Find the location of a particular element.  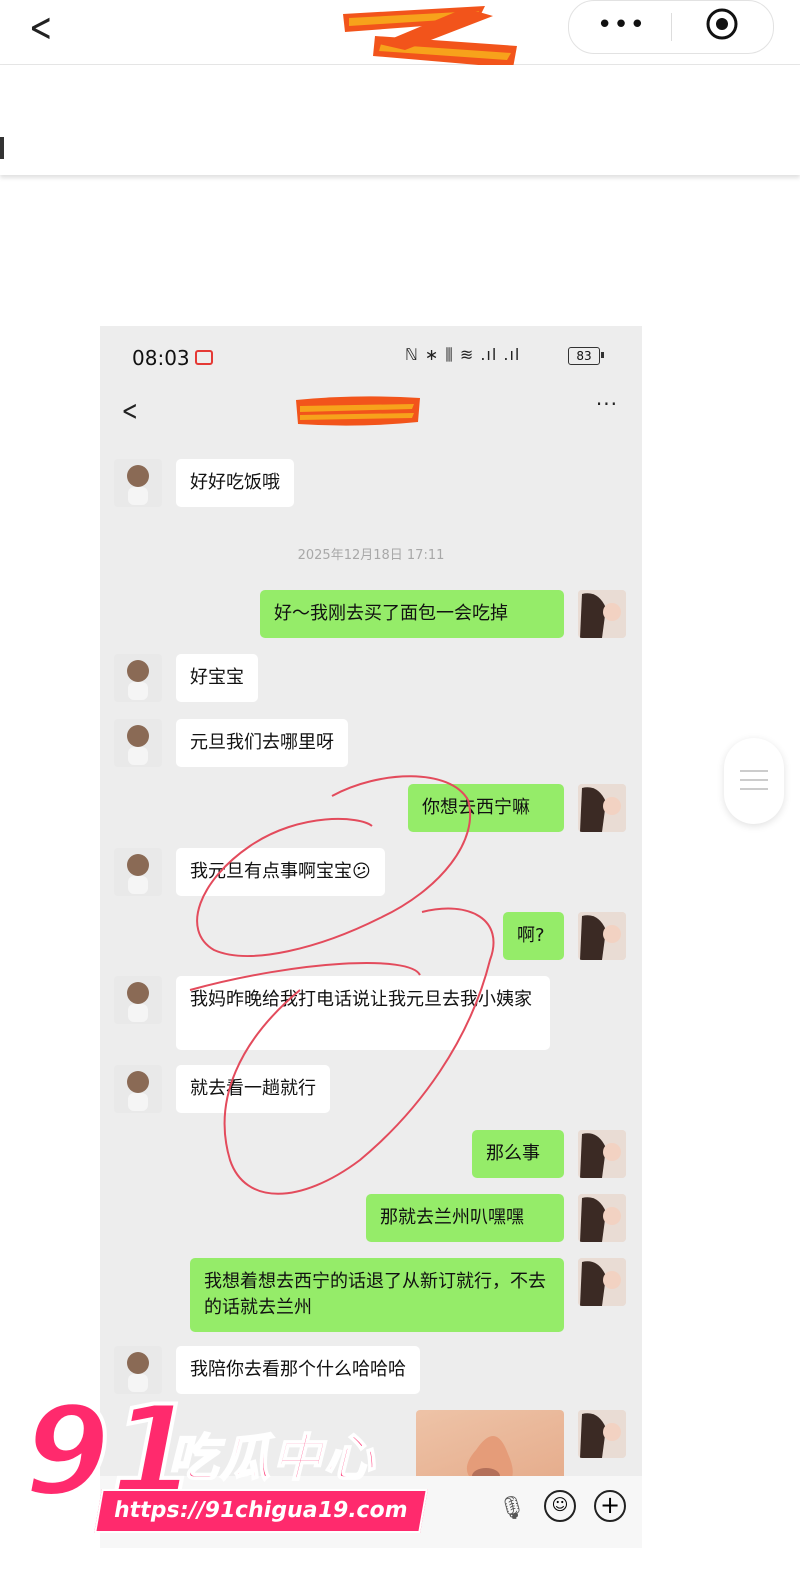

status-time: 08:03 is located at coordinates (161, 358).